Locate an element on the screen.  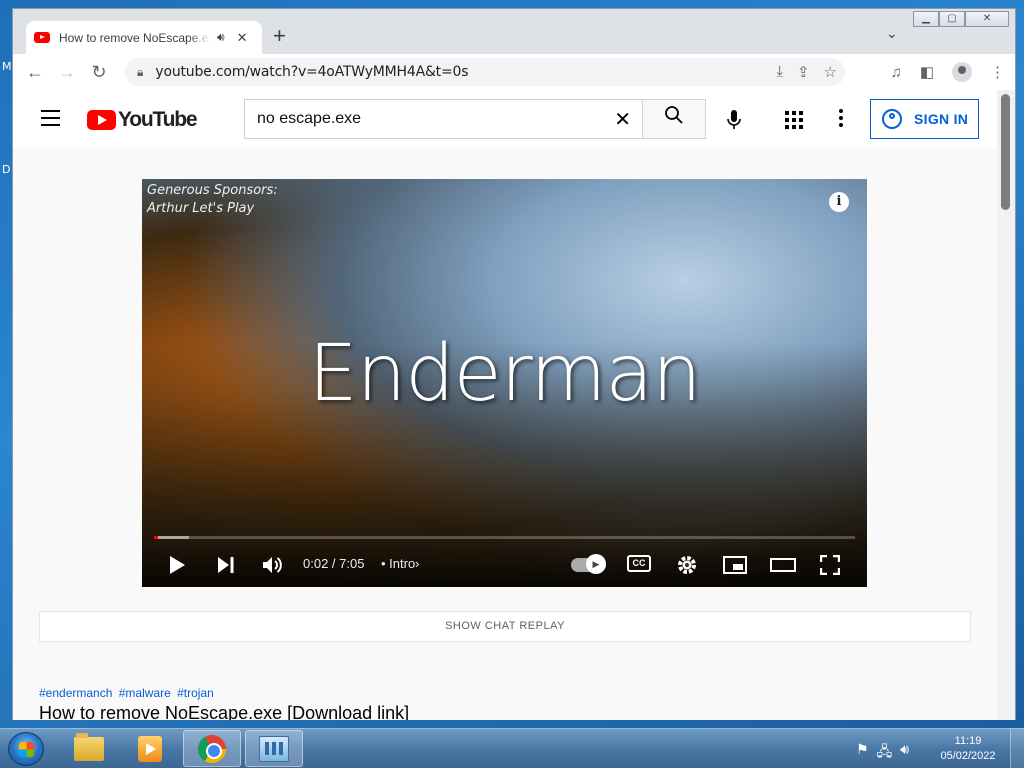
network-icon: 🖧︎ is located at coordinates (885, 753).